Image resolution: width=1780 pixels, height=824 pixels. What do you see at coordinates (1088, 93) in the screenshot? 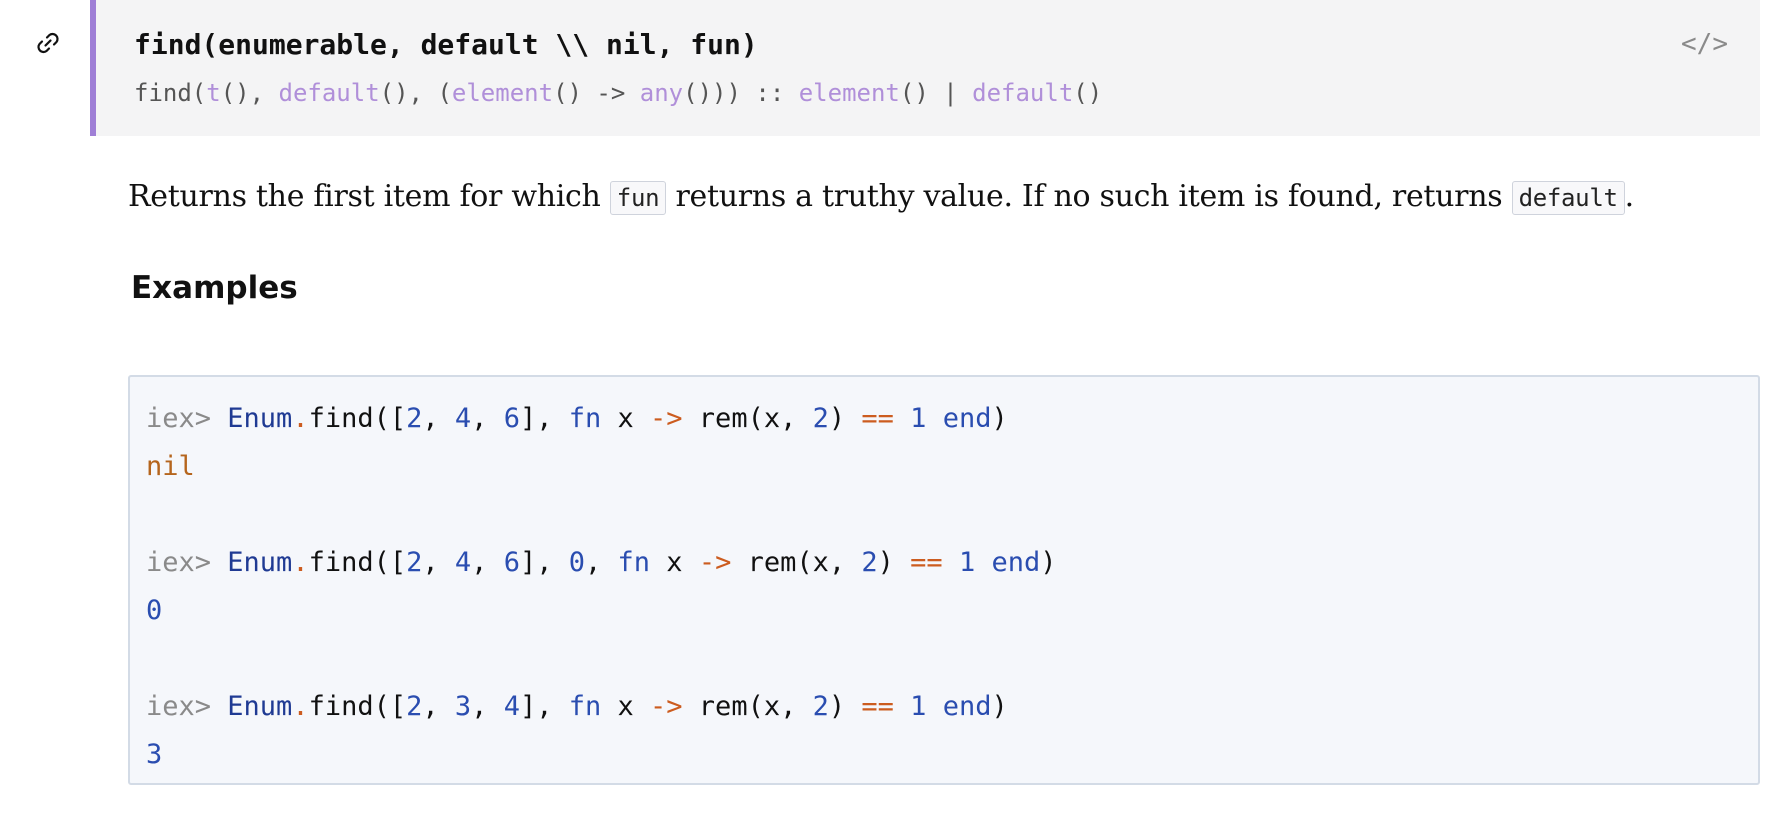
I see `spec-text: ()` at bounding box center [1088, 93].